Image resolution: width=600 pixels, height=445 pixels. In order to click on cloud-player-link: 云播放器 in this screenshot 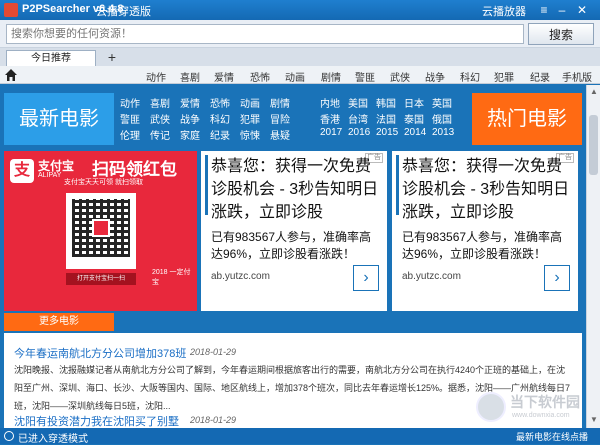, I will do `click(504, 11)`.